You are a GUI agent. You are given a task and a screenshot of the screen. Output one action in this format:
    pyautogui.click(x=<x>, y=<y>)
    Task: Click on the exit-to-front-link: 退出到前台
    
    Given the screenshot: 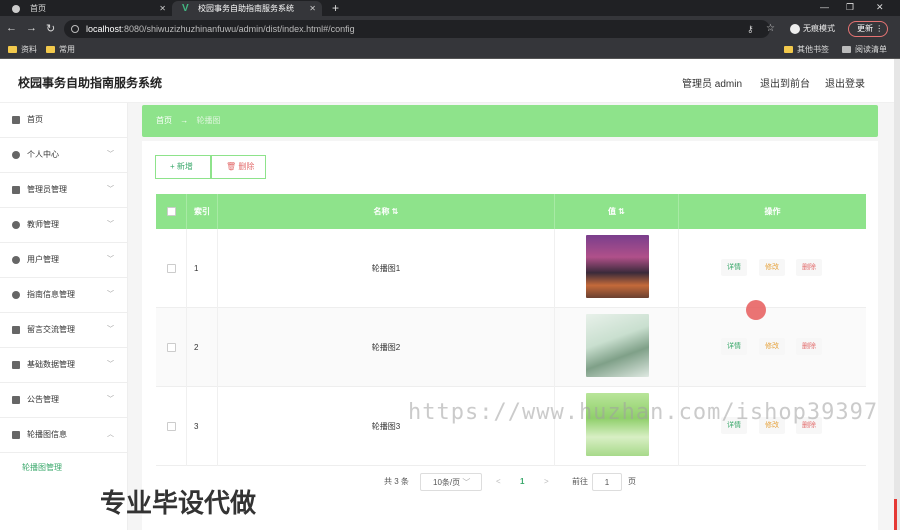 What is the action you would take?
    pyautogui.click(x=785, y=82)
    